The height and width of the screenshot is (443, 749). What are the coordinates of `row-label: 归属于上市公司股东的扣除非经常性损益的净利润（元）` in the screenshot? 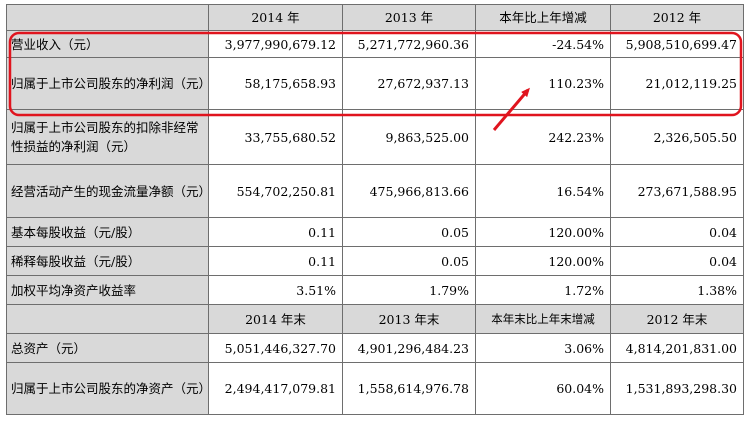 It's located at (107, 137).